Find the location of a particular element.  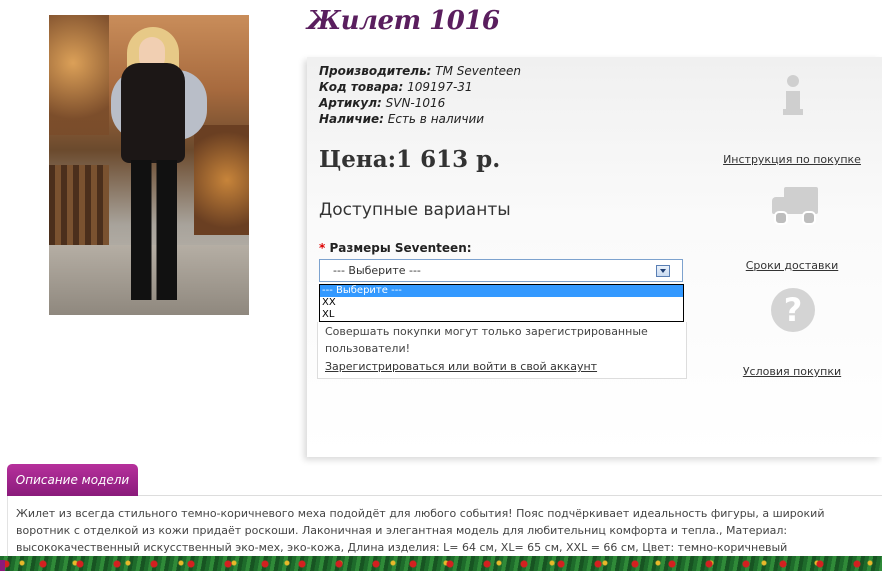

size-option: XX is located at coordinates (501, 303).